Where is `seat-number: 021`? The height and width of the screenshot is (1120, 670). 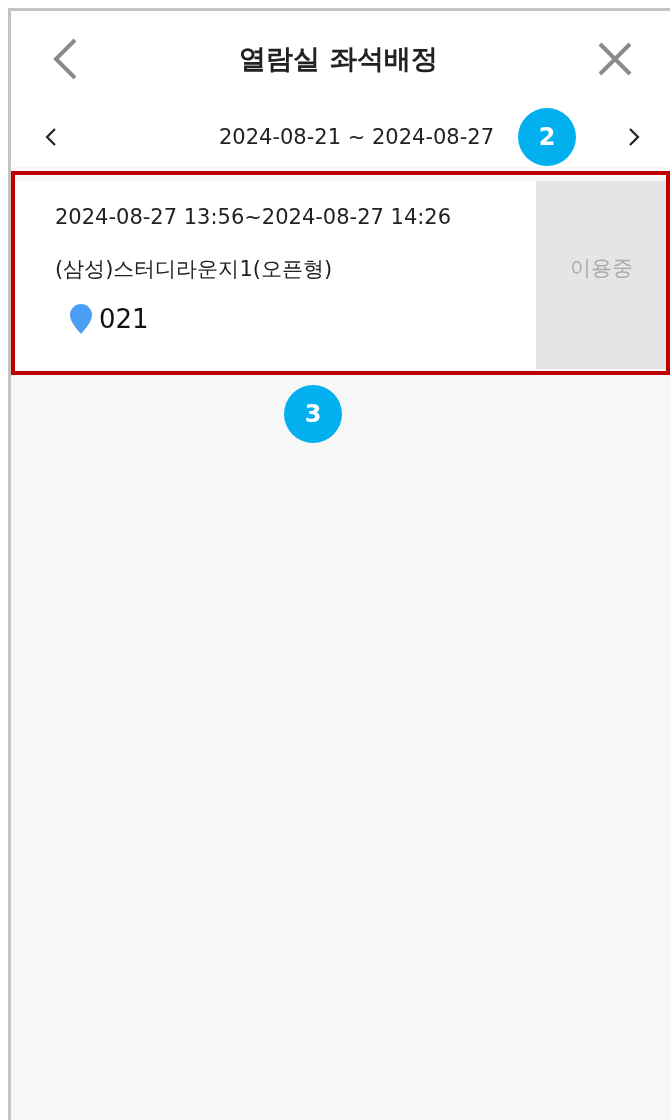 seat-number: 021 is located at coordinates (124, 319).